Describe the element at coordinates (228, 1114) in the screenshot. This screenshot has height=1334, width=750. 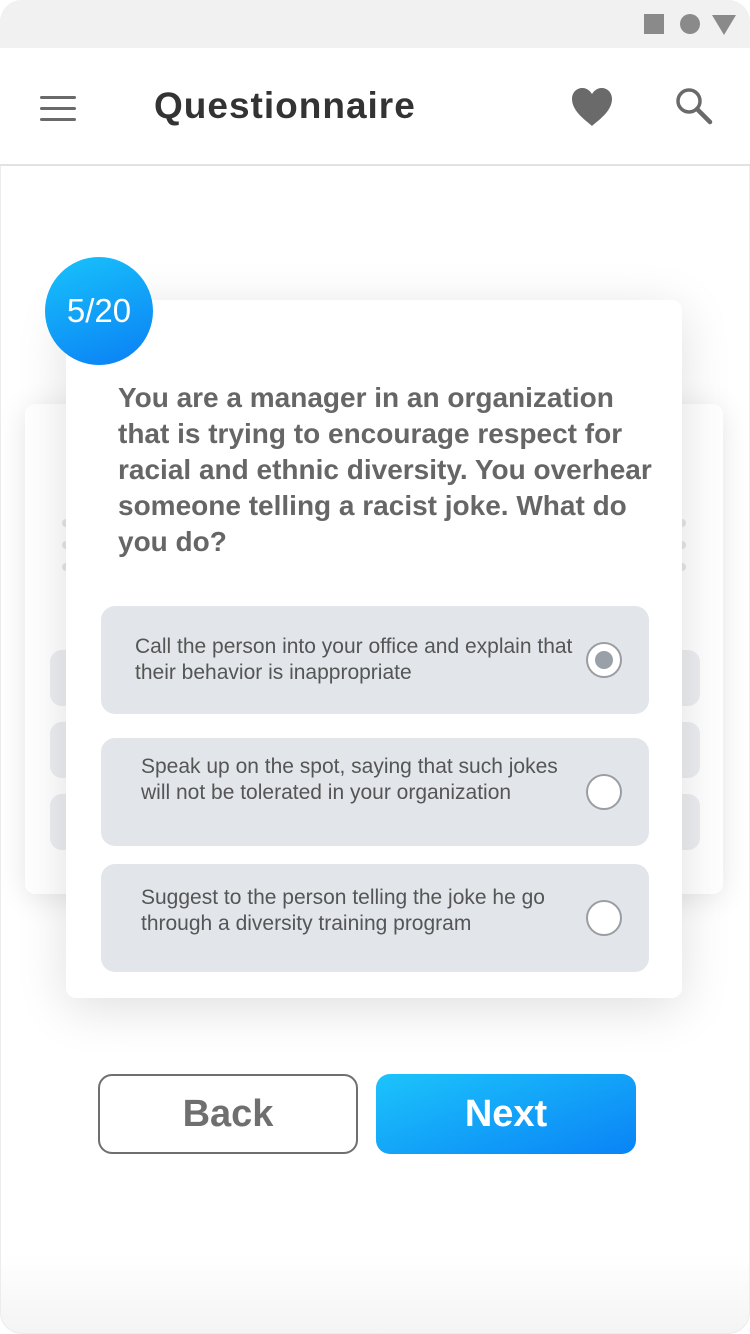
I see `back-button: Back` at that location.